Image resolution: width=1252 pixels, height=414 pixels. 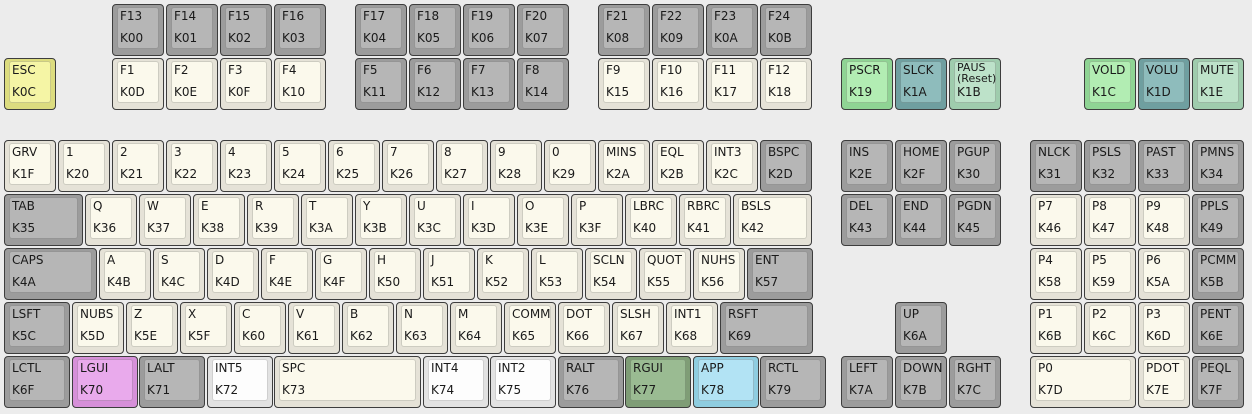 I want to click on key-7: 7 K26, so click(x=408, y=166).